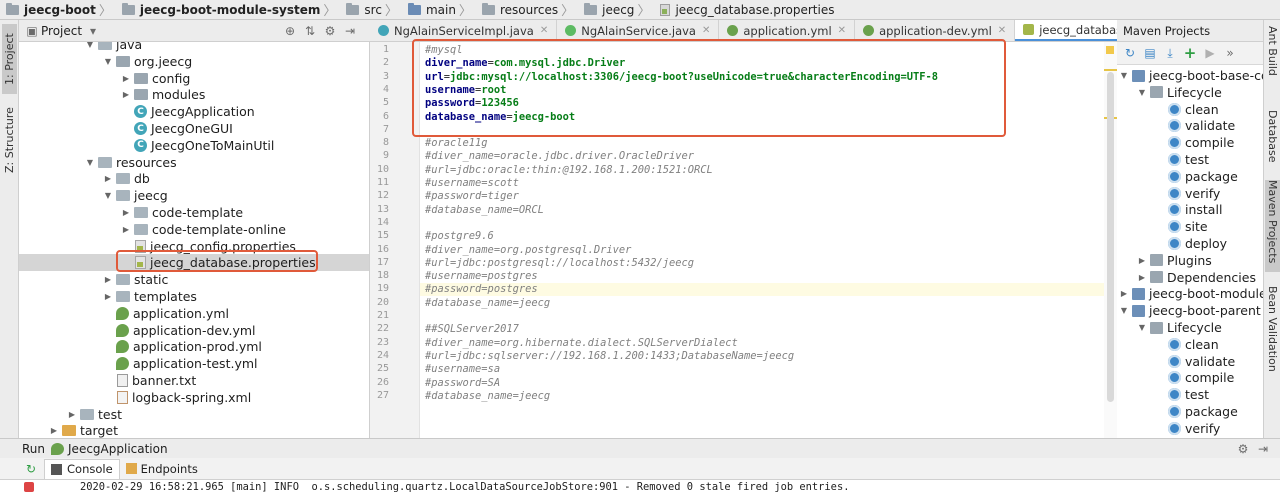 This screenshot has height=494, width=1280. Describe the element at coordinates (194, 330) in the screenshot. I see `tree-item: application-dev.yml` at that location.